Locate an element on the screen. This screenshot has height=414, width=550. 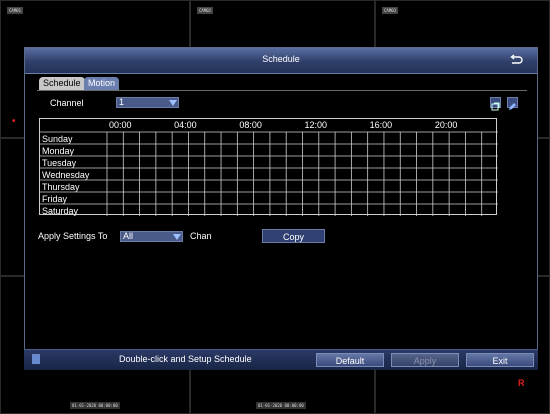
alert-marker-icon: • is located at coordinates (14, 121).